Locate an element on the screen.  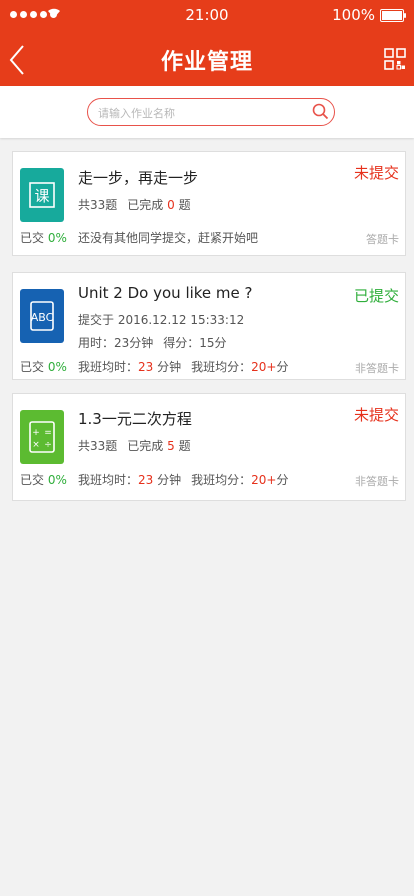
time-used: 用时：23分钟 is located at coordinates (116, 343).